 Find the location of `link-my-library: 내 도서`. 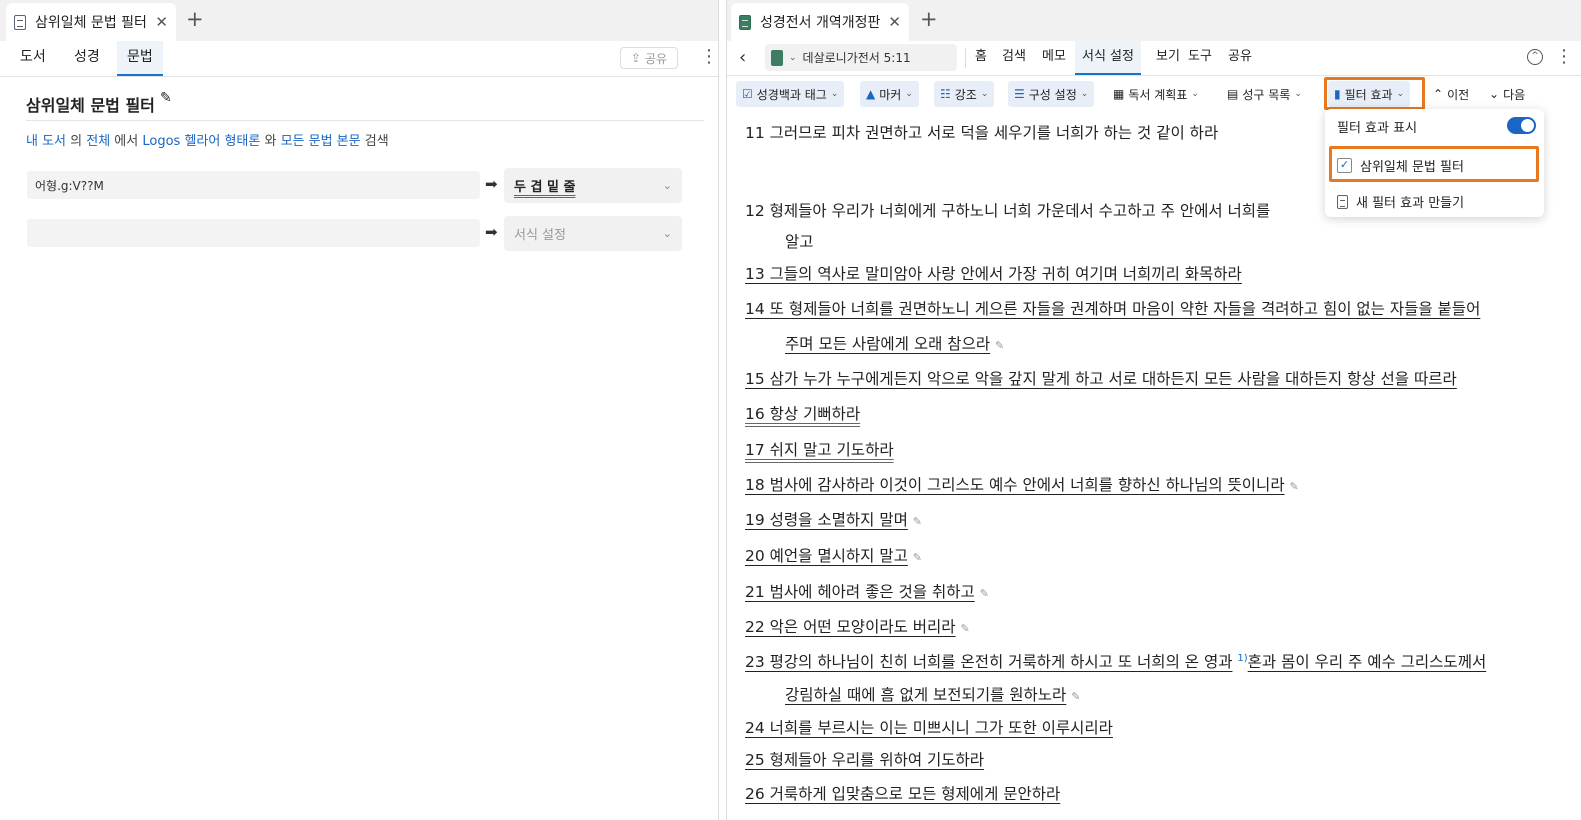

link-my-library: 내 도서 is located at coordinates (46, 141).